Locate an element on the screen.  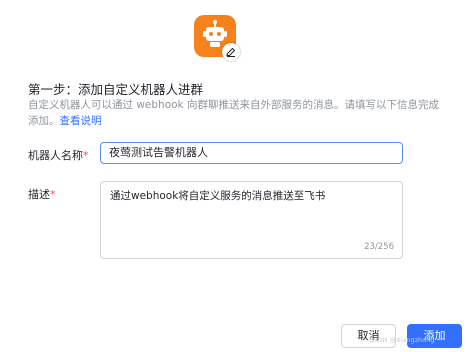
step-description-end: 添加。 is located at coordinates (44, 121).